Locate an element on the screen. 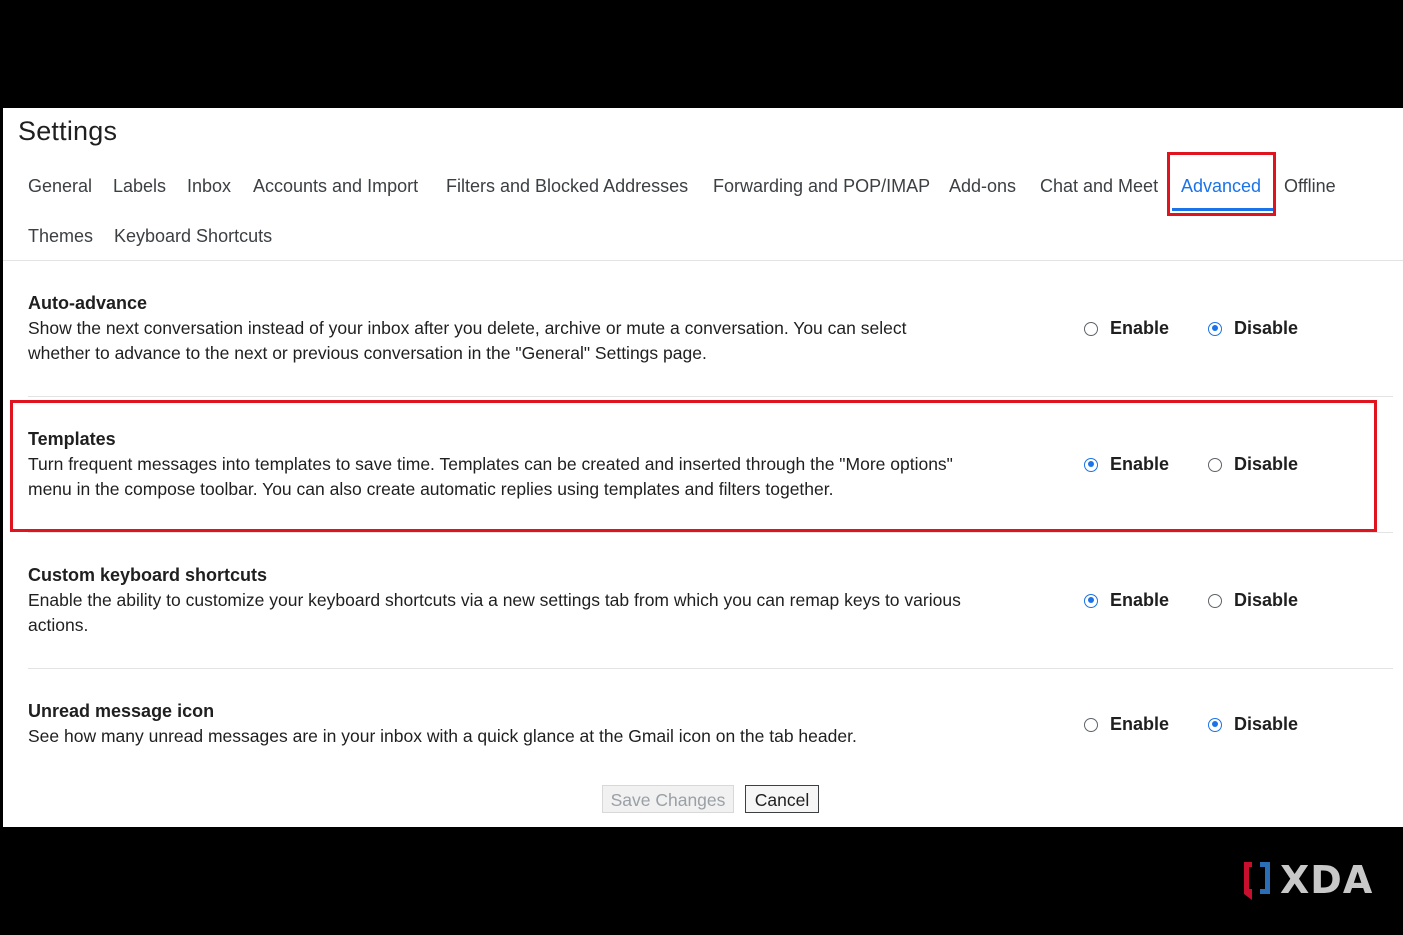  custom-keyboard-shortcuts-enable-option: Enable is located at coordinates (1126, 600).